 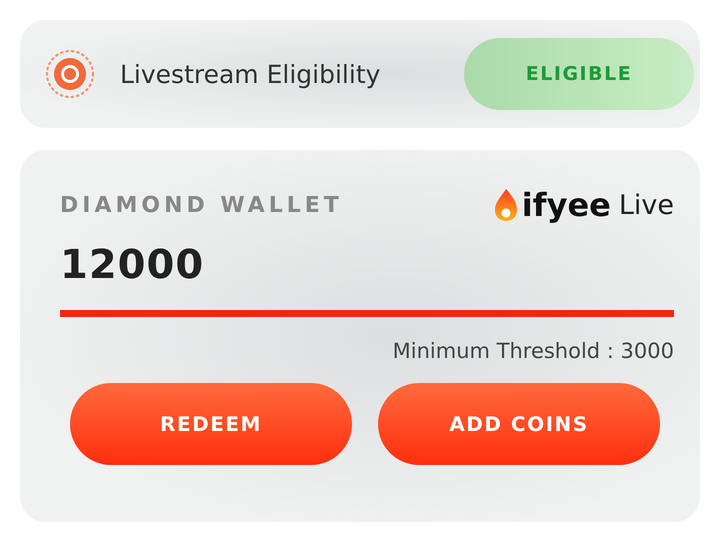 I want to click on action-button: ADD COINS, so click(x=519, y=424).